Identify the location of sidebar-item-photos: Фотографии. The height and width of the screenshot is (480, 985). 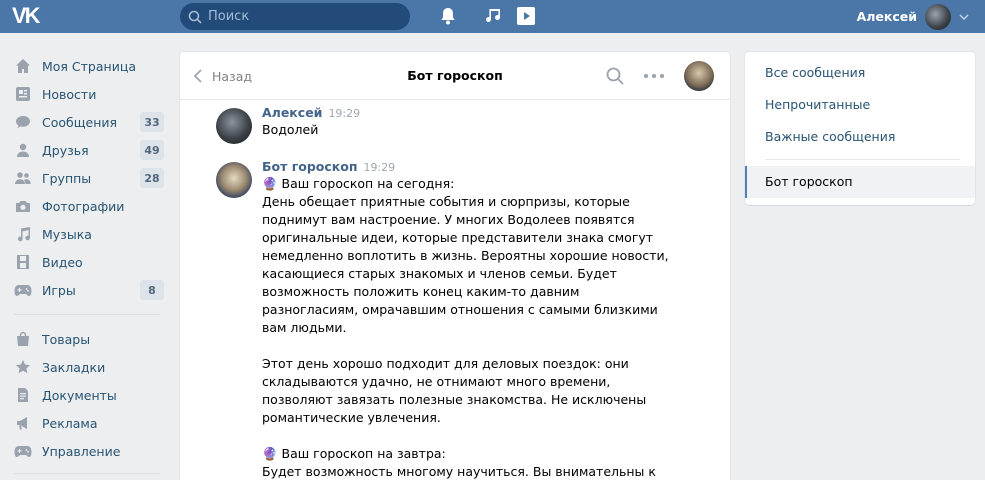
(85, 206).